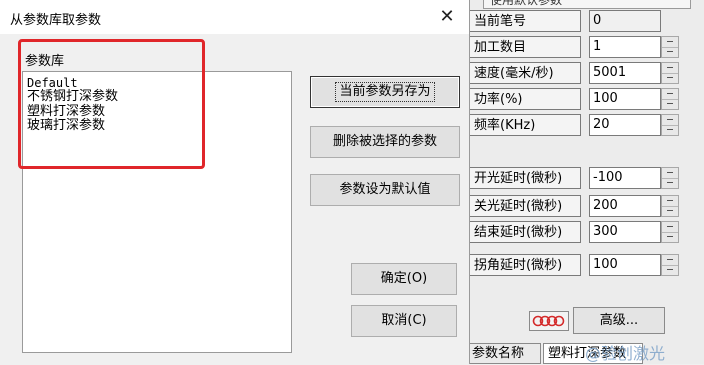 This screenshot has width=704, height=365. What do you see at coordinates (66, 112) in the screenshot?
I see `list-item: 塑料打深参数` at bounding box center [66, 112].